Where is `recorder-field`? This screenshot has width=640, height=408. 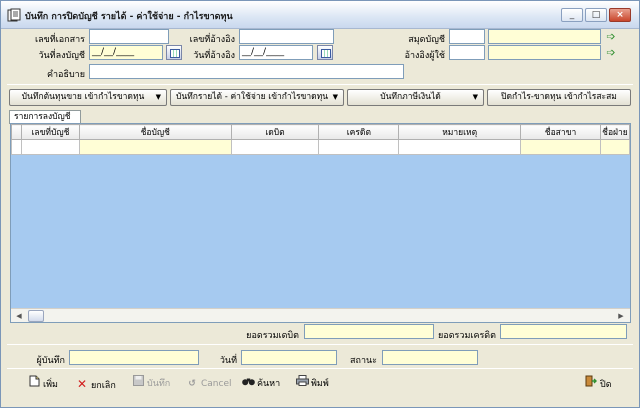 recorder-field is located at coordinates (134, 357).